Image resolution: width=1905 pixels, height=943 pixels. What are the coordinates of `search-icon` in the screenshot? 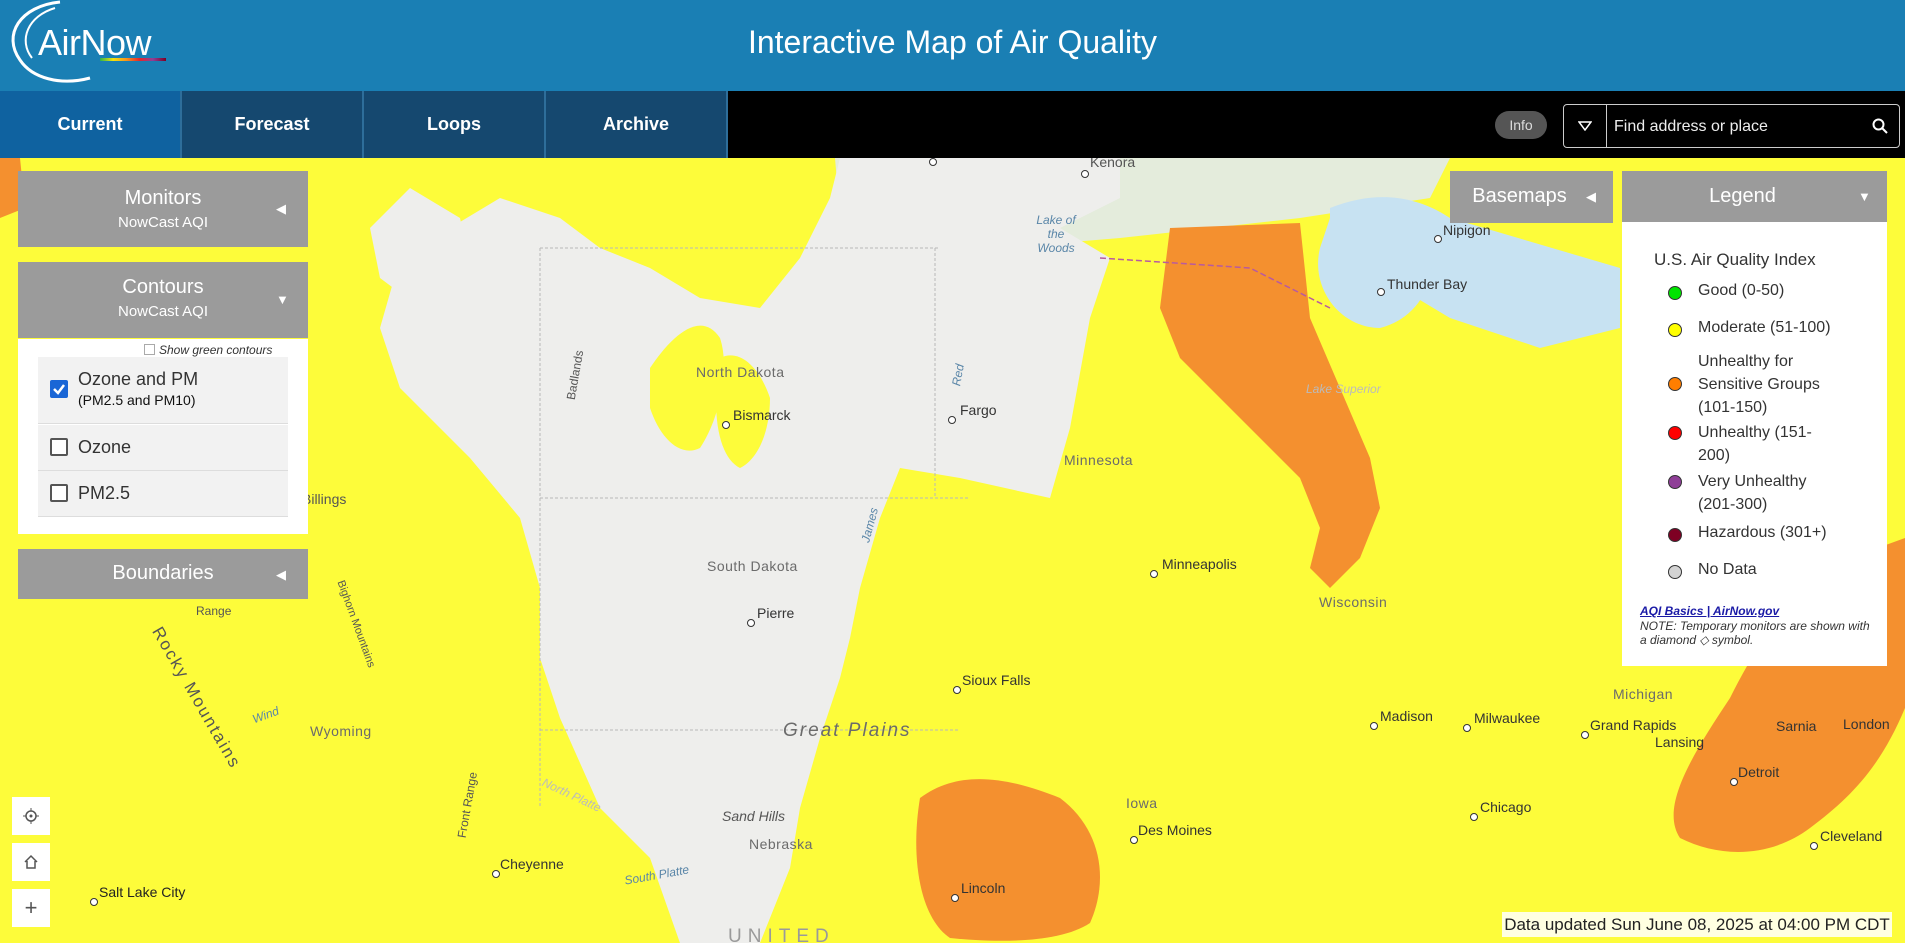 It's located at (1880, 126).